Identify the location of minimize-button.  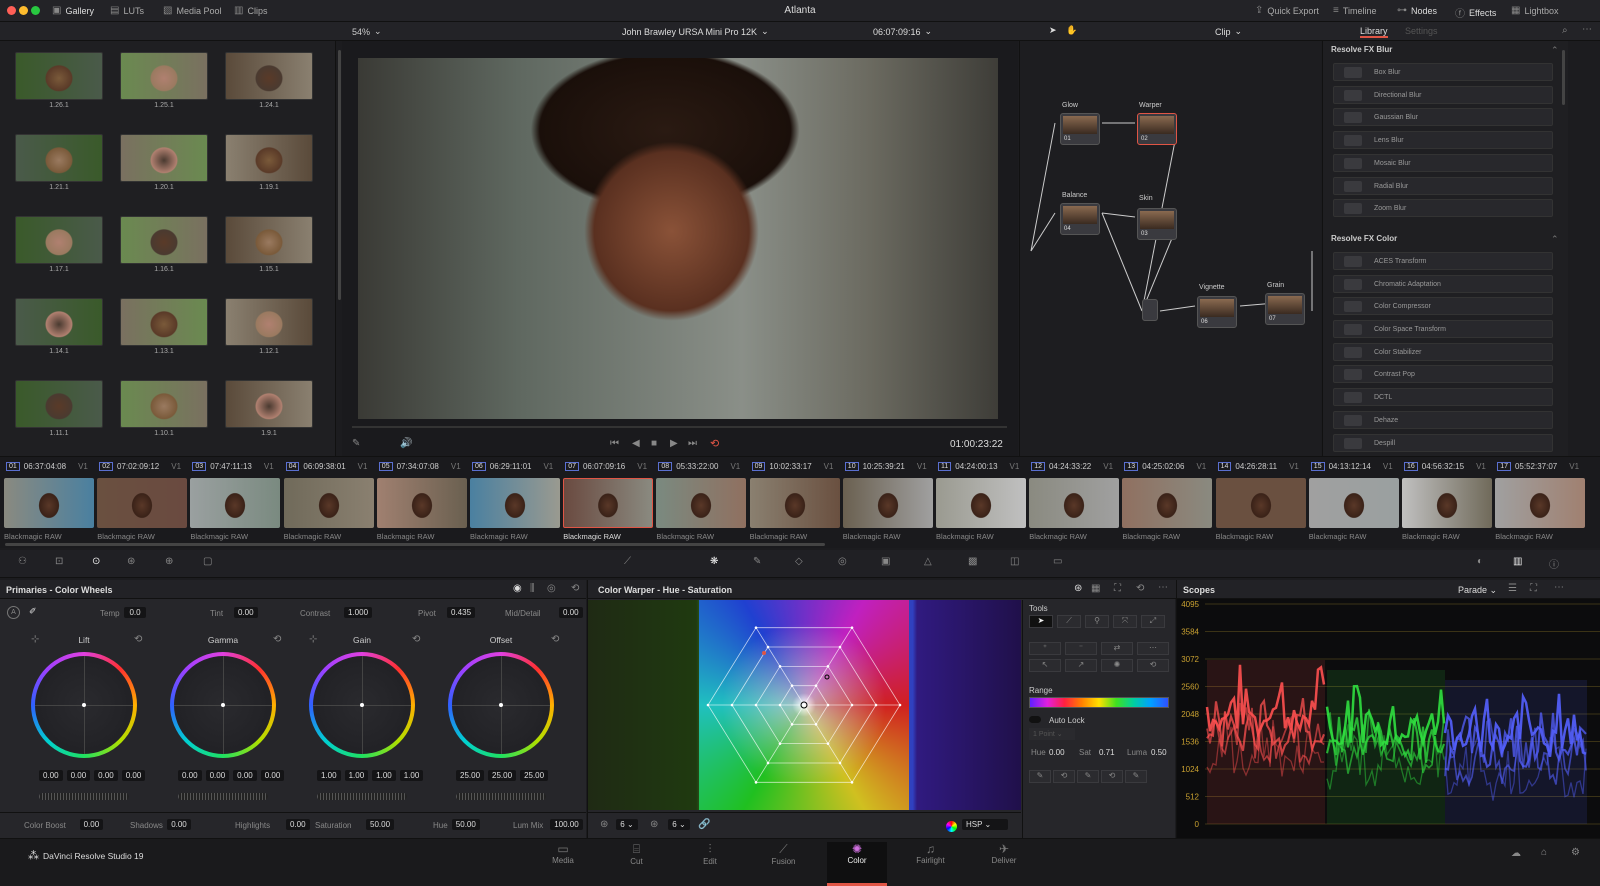
(23, 10).